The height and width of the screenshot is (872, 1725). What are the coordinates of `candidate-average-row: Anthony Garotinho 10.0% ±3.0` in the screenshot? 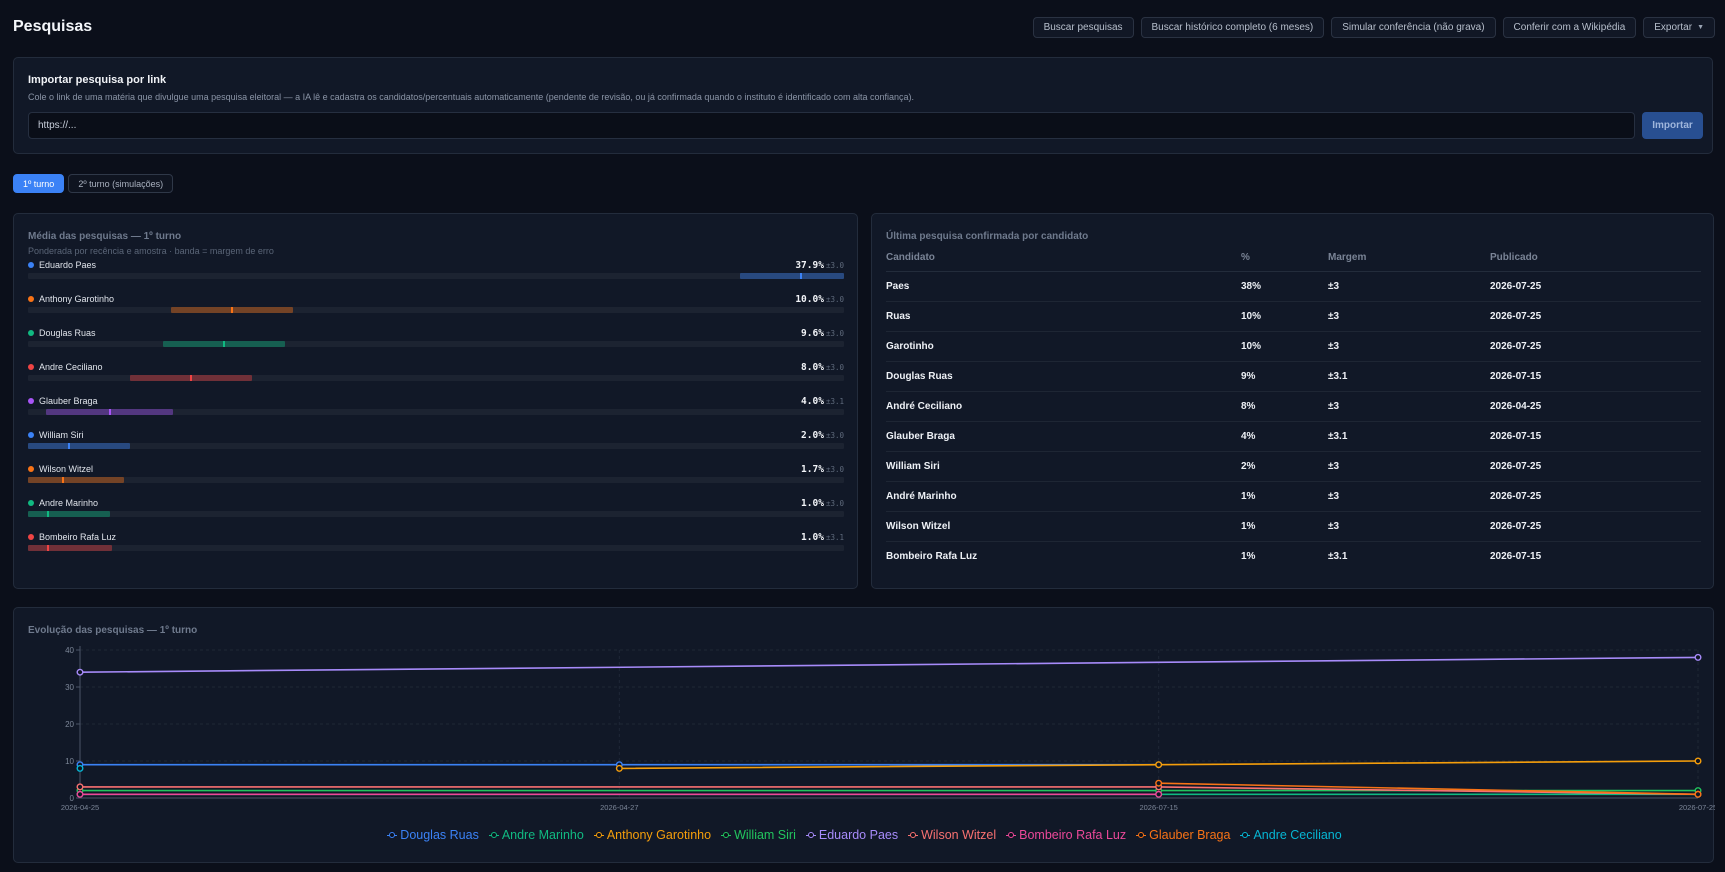 It's located at (436, 309).